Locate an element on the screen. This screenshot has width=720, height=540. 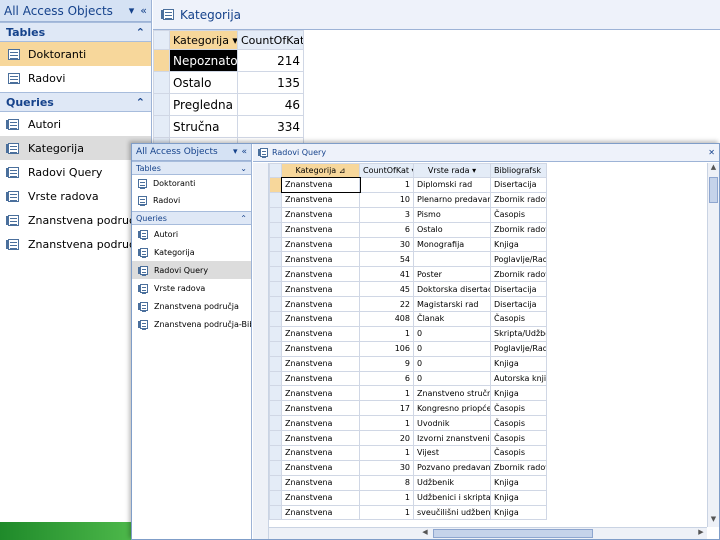
nav-item-znanstvena-podrucja: Znanstvena područja is located at coordinates (75, 220).